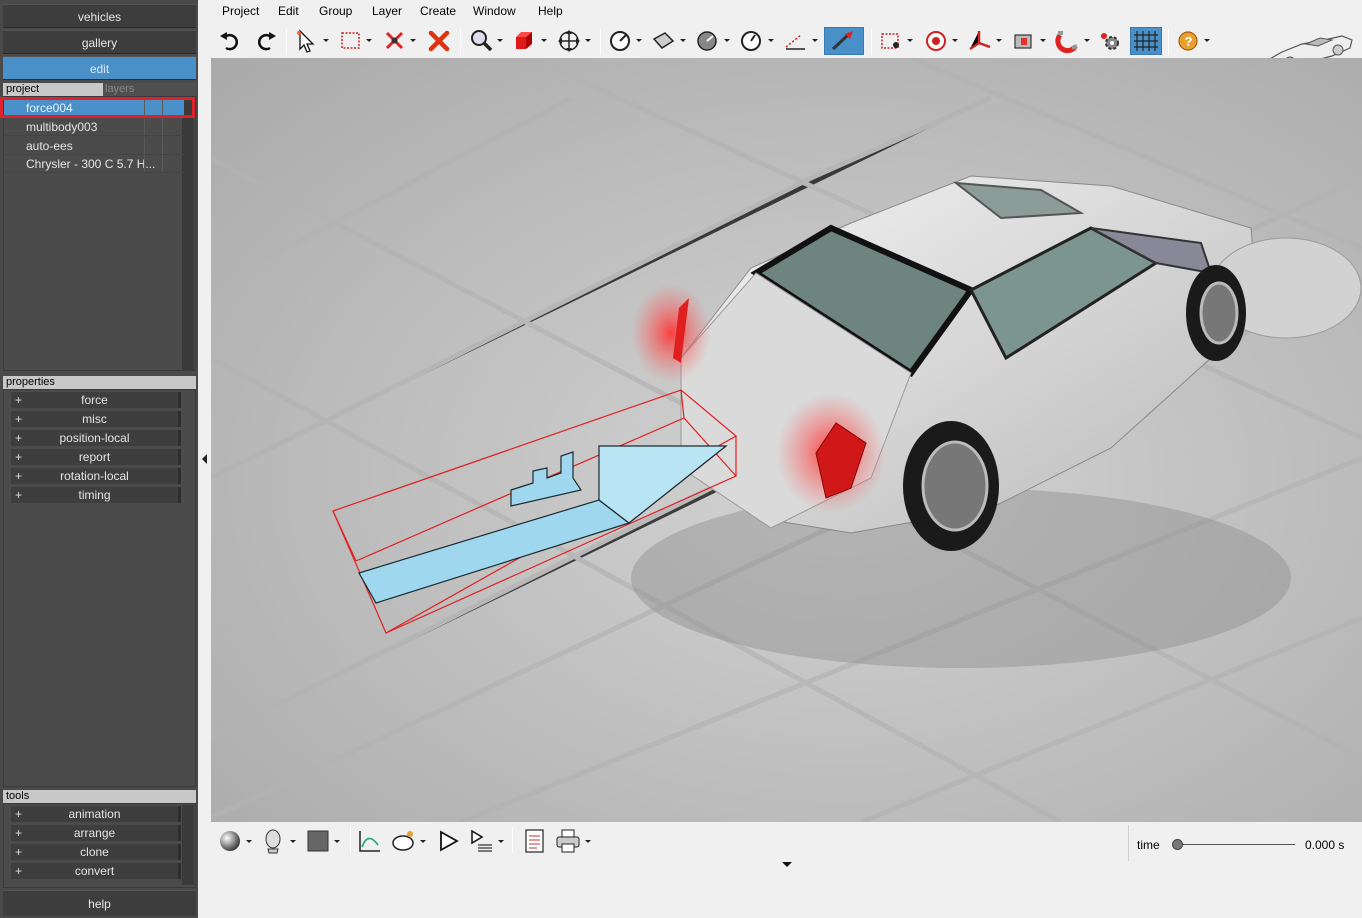 This screenshot has width=1362, height=918. Describe the element at coordinates (288, 11) in the screenshot. I see `menu-edit: Edit` at that location.